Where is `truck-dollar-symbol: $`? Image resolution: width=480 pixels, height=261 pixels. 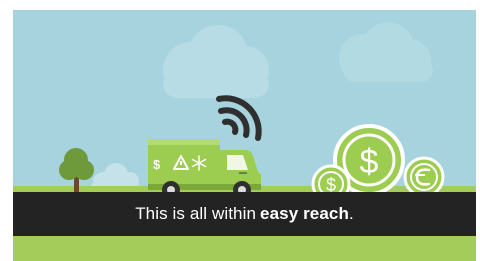
truck-dollar-symbol: $ is located at coordinates (157, 164).